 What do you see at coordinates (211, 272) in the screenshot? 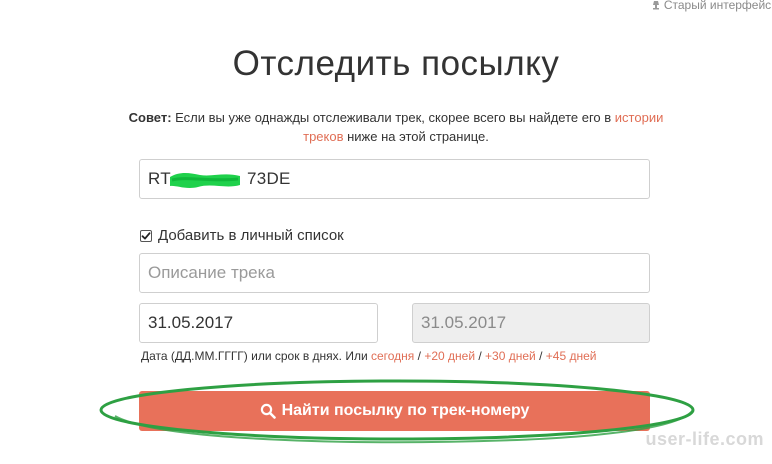
I see `track-description-placeholder: Описание трека` at bounding box center [211, 272].